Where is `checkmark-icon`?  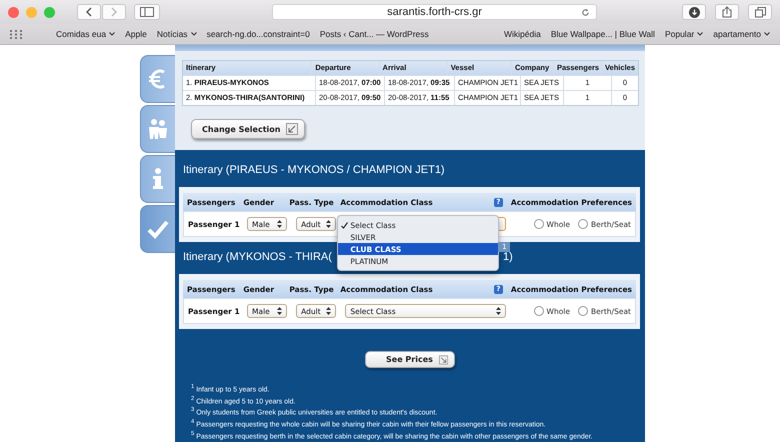 checkmark-icon is located at coordinates (158, 229).